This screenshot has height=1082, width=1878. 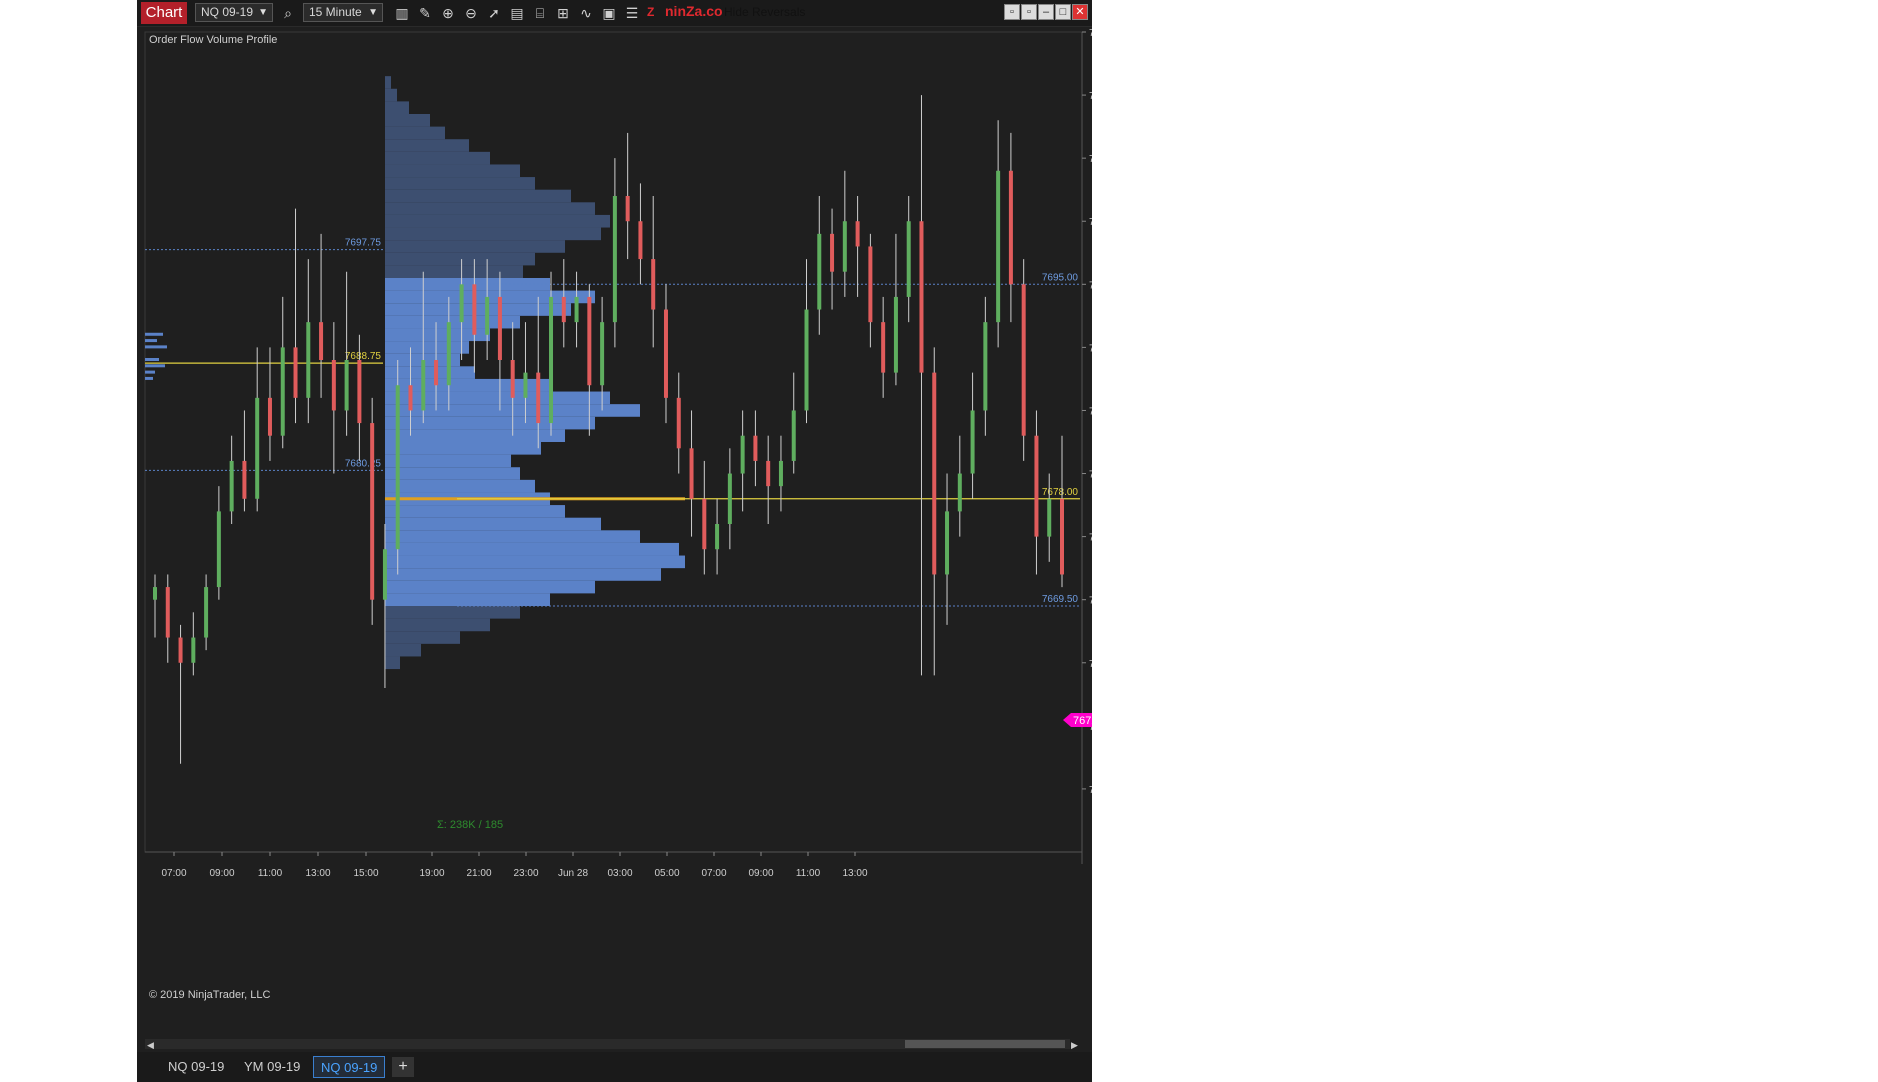 I want to click on ninza-brand: ninZa.co, so click(x=694, y=12).